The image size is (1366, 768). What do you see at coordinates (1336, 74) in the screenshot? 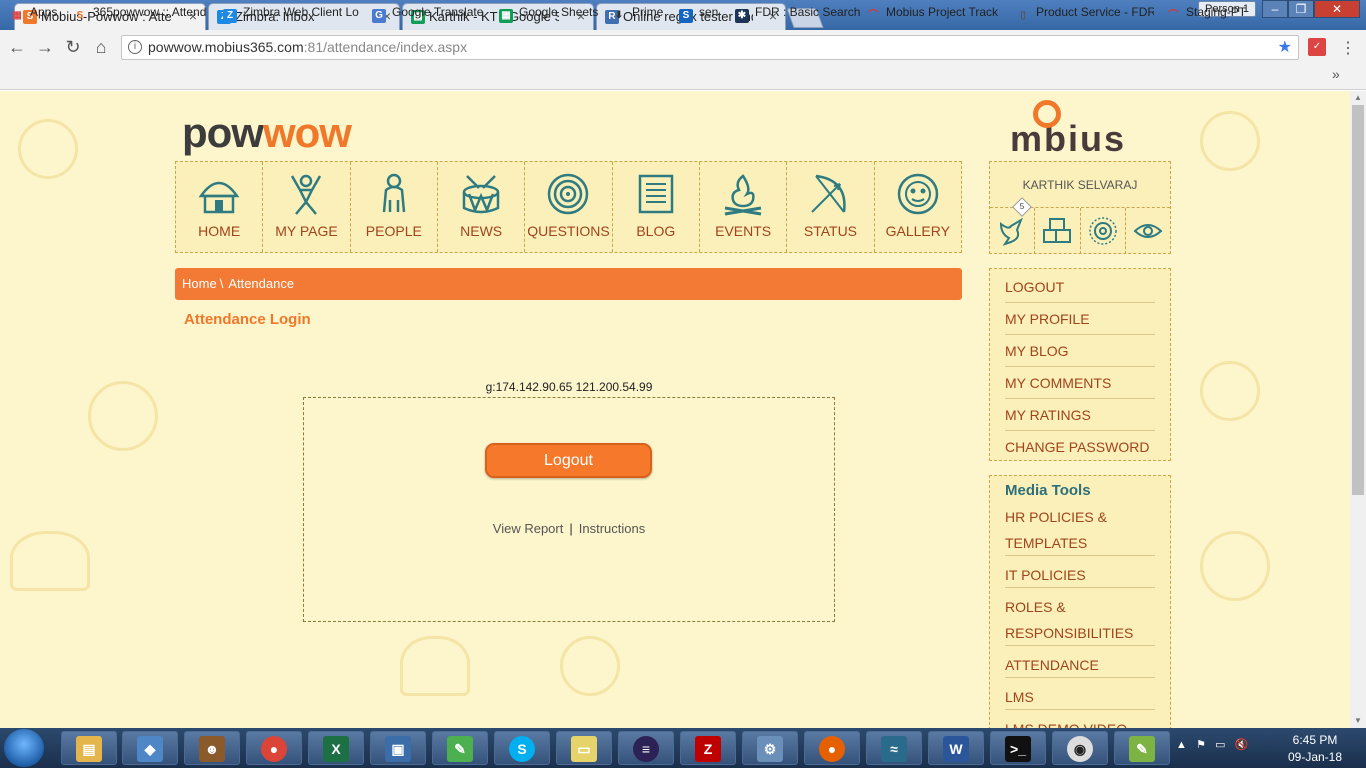
I see `more-bookmarks-icon: »` at bounding box center [1336, 74].